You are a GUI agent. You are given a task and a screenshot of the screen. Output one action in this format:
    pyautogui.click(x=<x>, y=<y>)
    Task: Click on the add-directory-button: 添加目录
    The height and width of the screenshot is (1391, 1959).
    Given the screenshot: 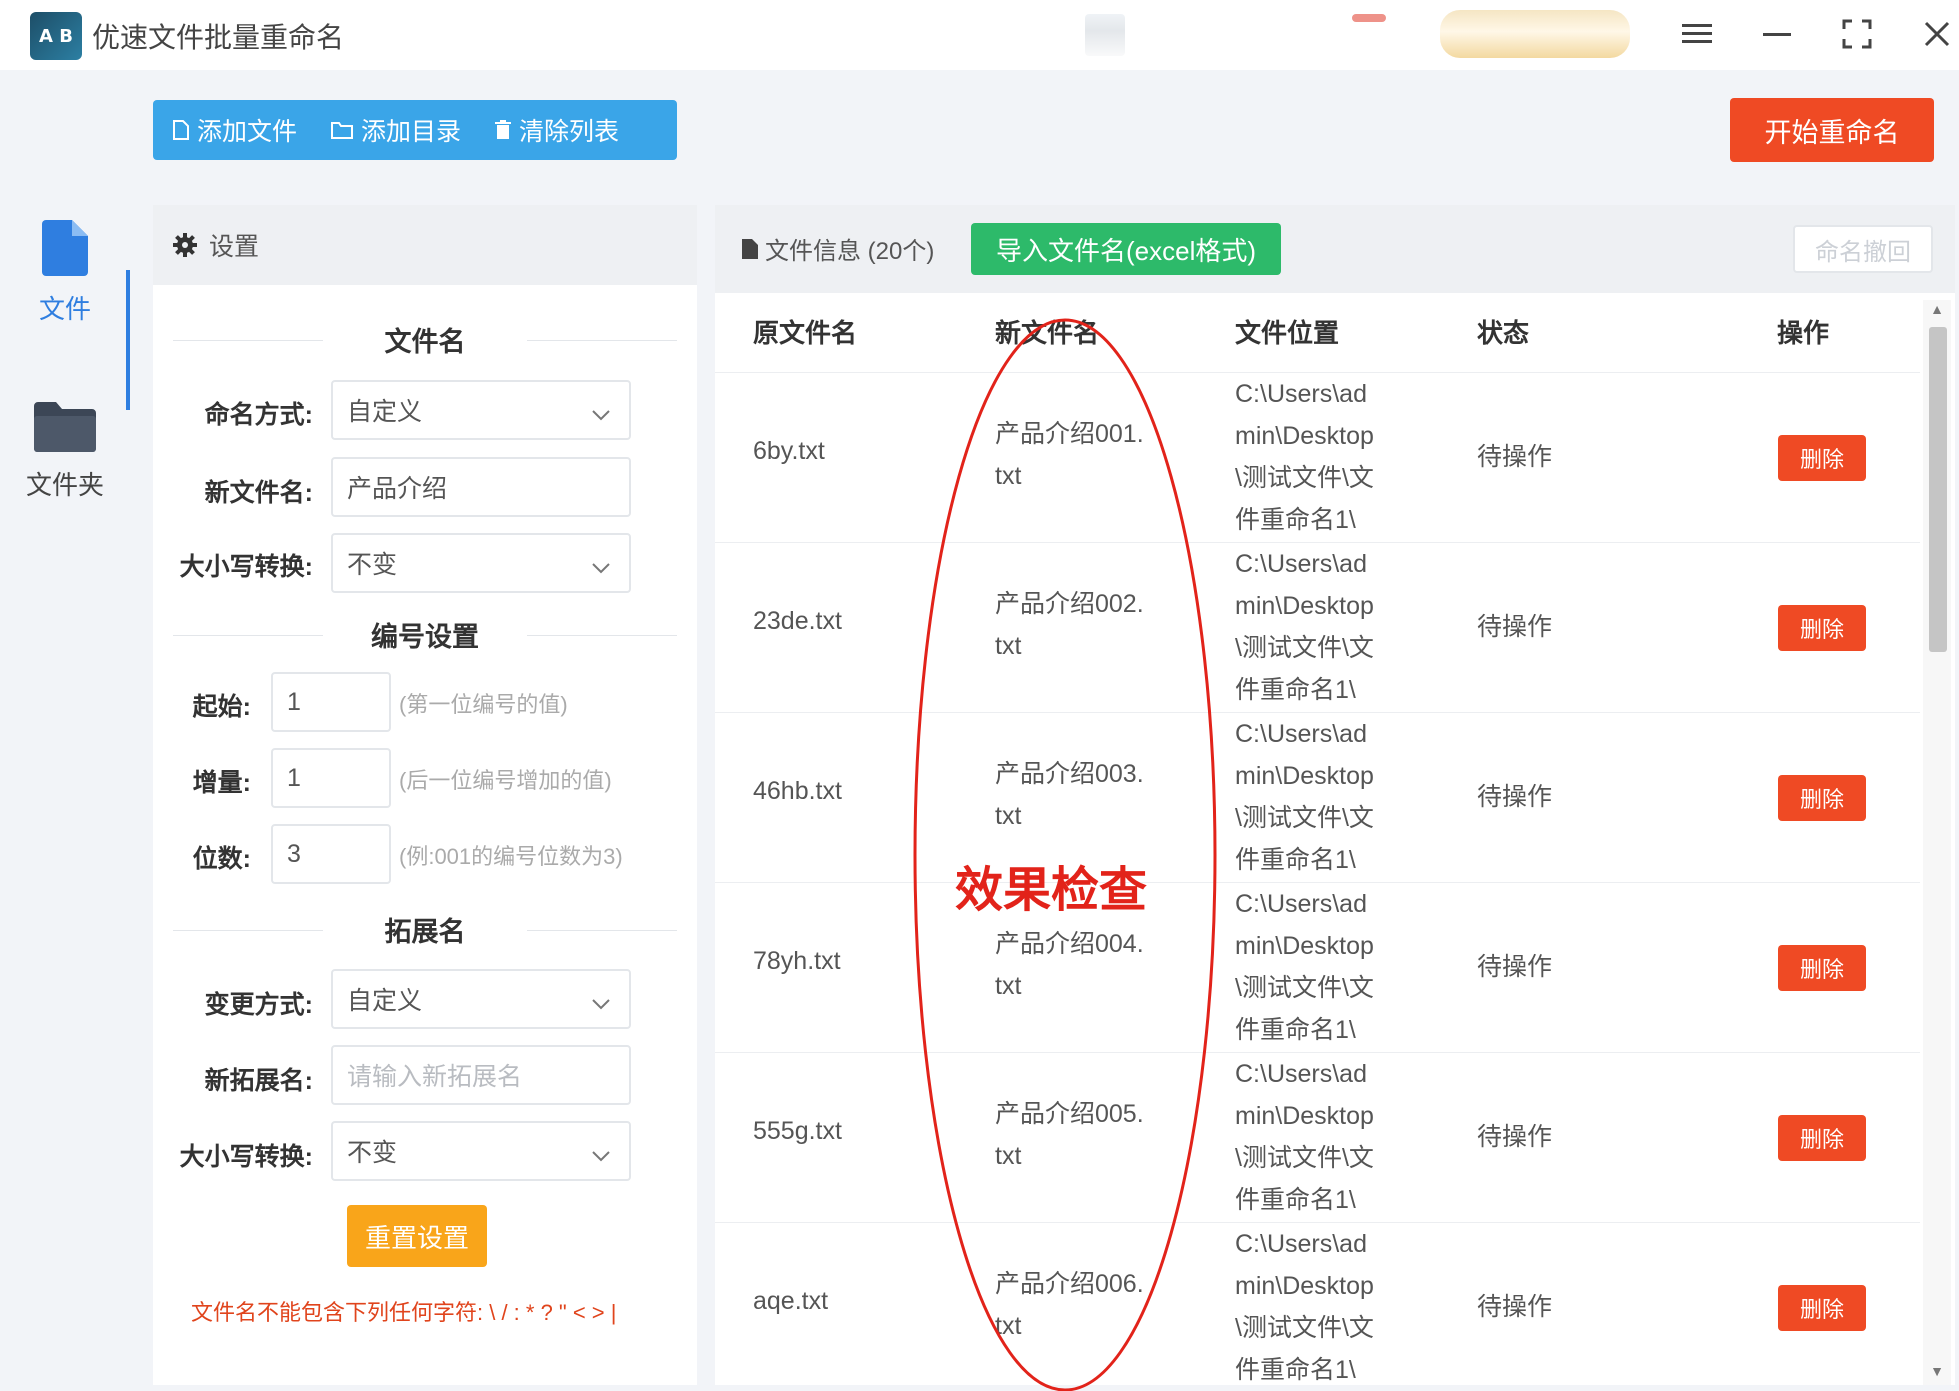 What is the action you would take?
    pyautogui.click(x=396, y=130)
    